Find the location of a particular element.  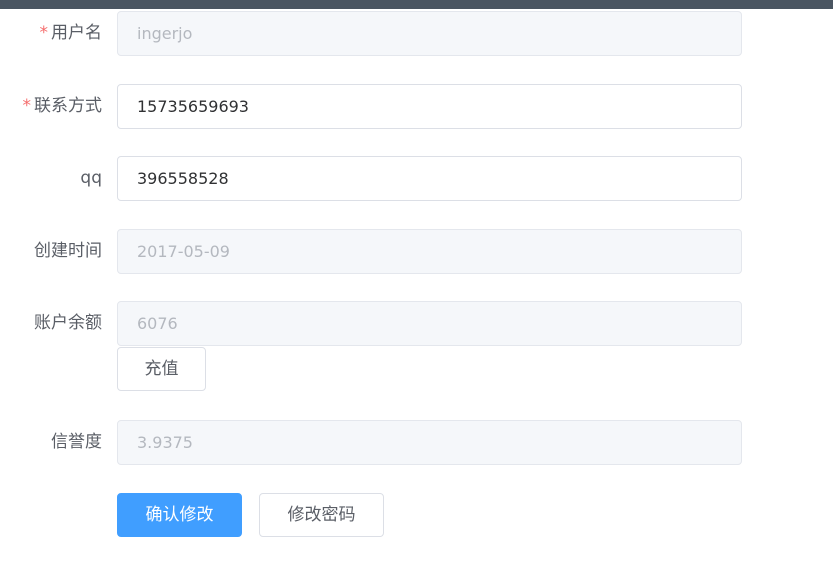

change-password-button: 修改密码 is located at coordinates (321, 515).